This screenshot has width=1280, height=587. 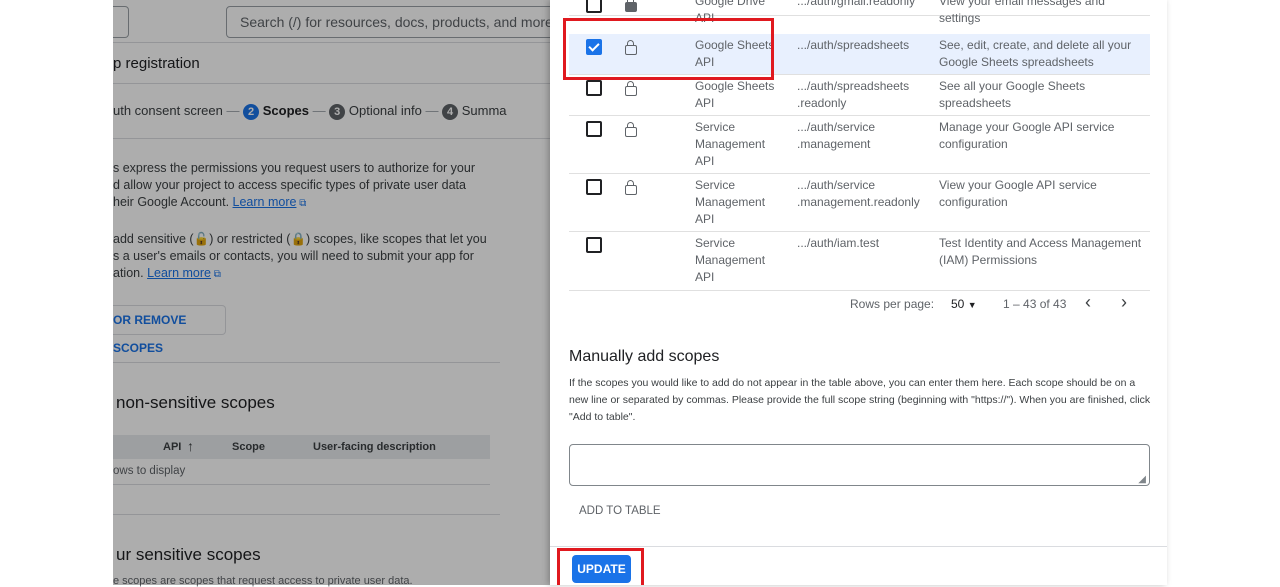 What do you see at coordinates (836, 135) in the screenshot?
I see `scope-value: .../auth/service .management` at bounding box center [836, 135].